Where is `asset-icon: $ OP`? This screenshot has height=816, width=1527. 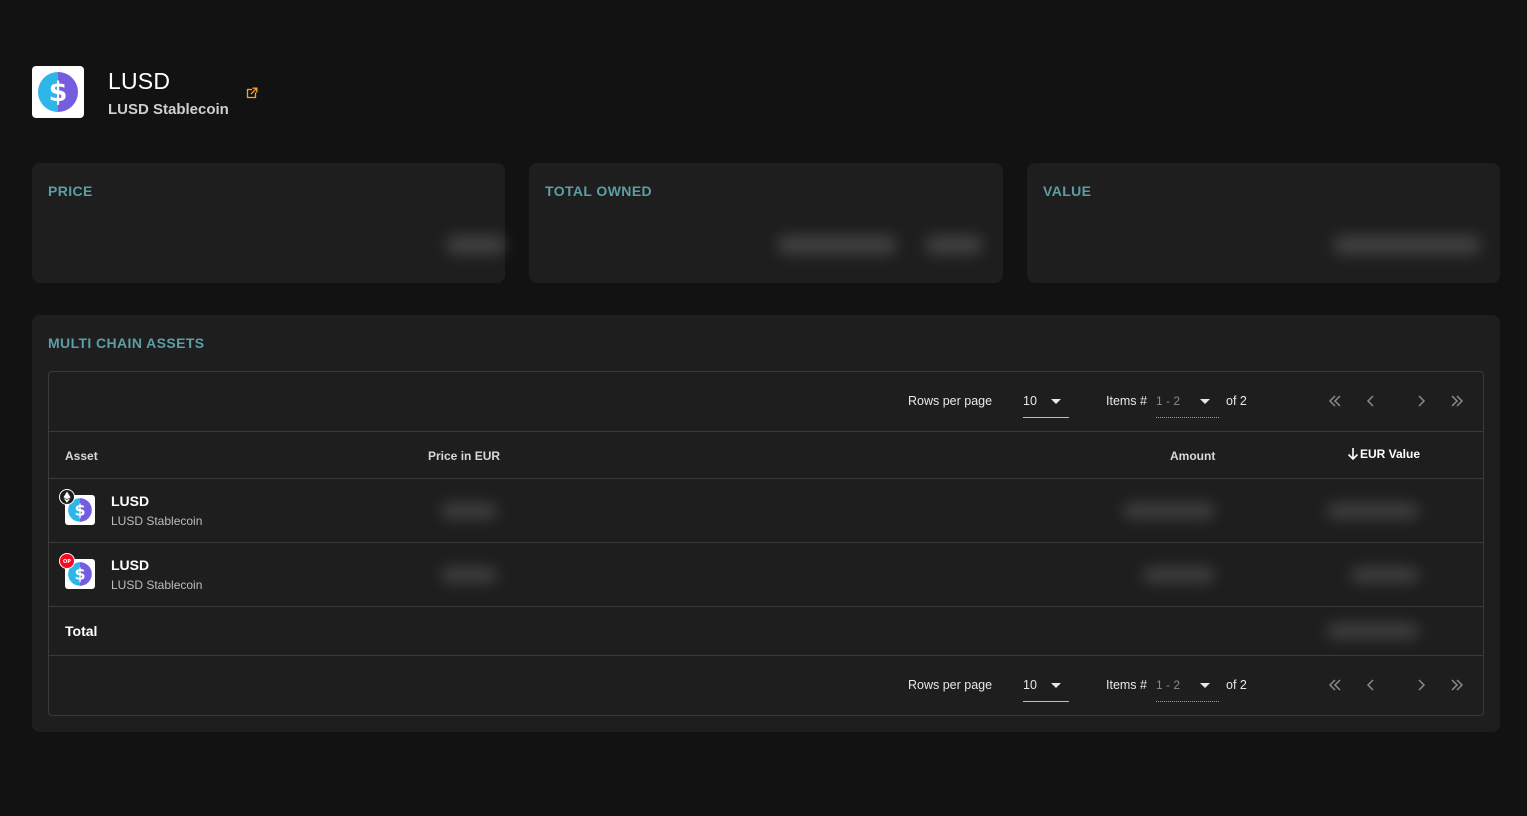
asset-icon: $ OP is located at coordinates (78, 572).